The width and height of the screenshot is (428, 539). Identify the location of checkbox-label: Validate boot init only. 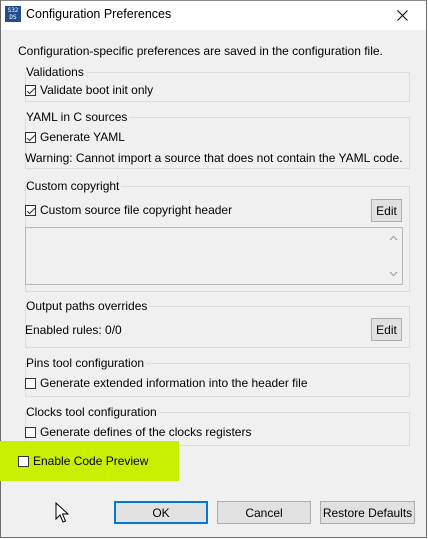
(97, 90).